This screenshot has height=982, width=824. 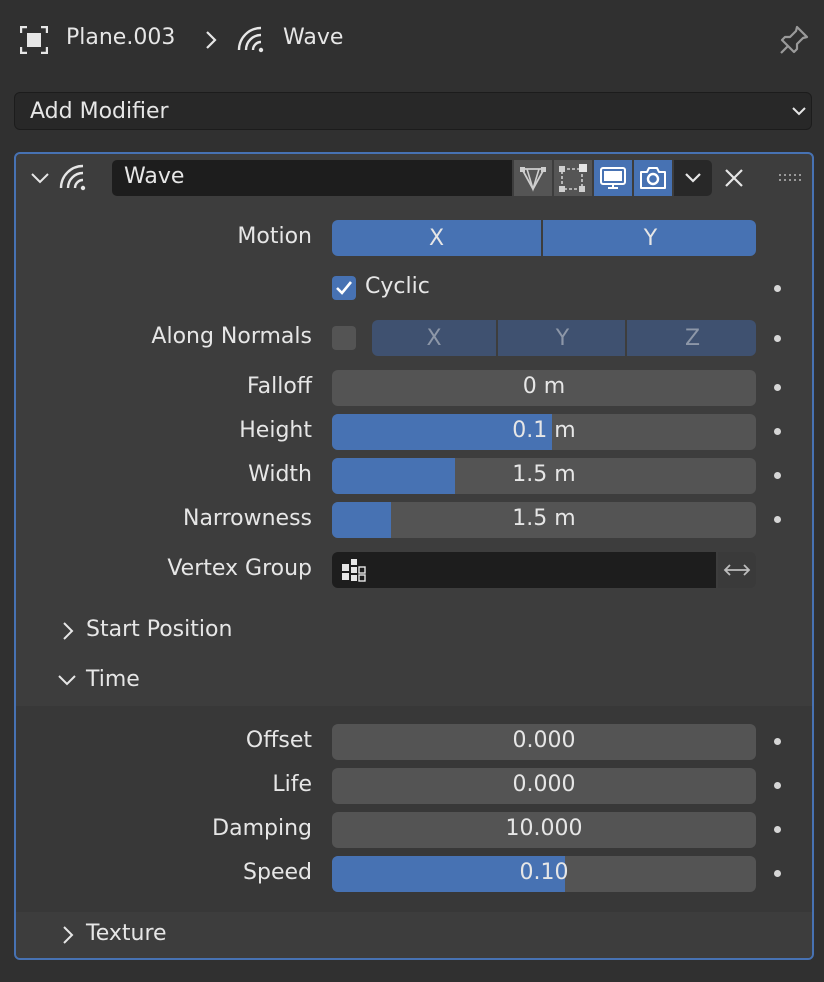 I want to click on normal-axis-z-toggle: Z, so click(x=692, y=338).